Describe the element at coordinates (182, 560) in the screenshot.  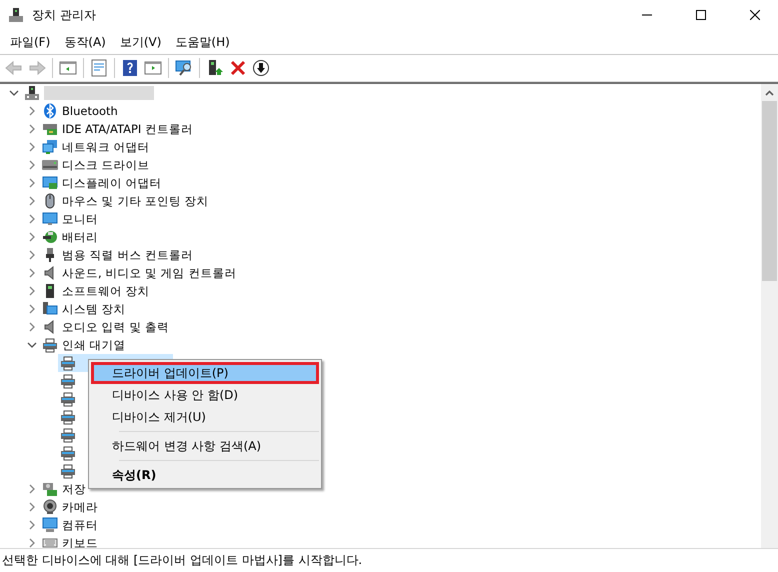
I see `status-text: 선택한 디바이스에 대해 [드라이버 업데이트 마법사]를 시작합니다.` at that location.